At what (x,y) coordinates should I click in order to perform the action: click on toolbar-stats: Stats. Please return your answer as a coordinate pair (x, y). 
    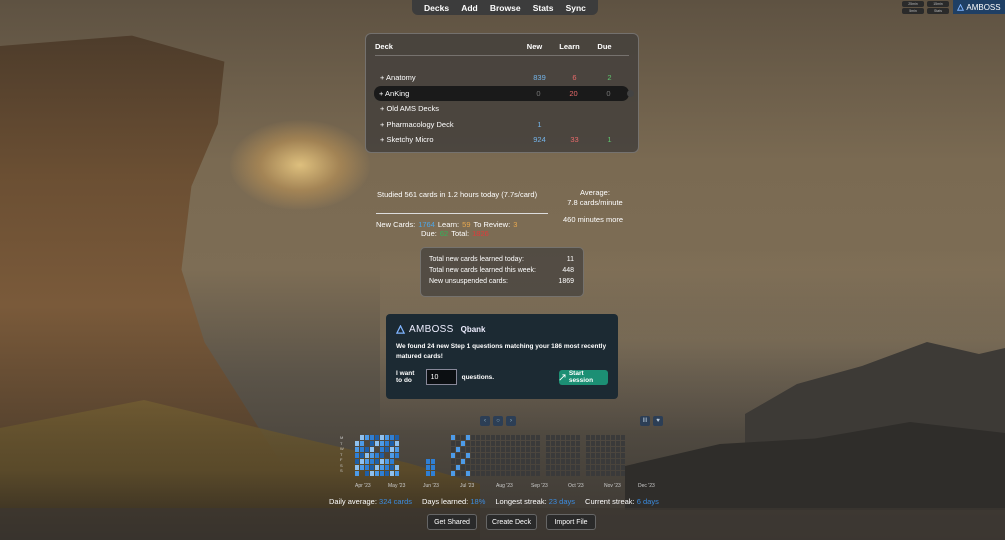
    Looking at the image, I should click on (543, 8).